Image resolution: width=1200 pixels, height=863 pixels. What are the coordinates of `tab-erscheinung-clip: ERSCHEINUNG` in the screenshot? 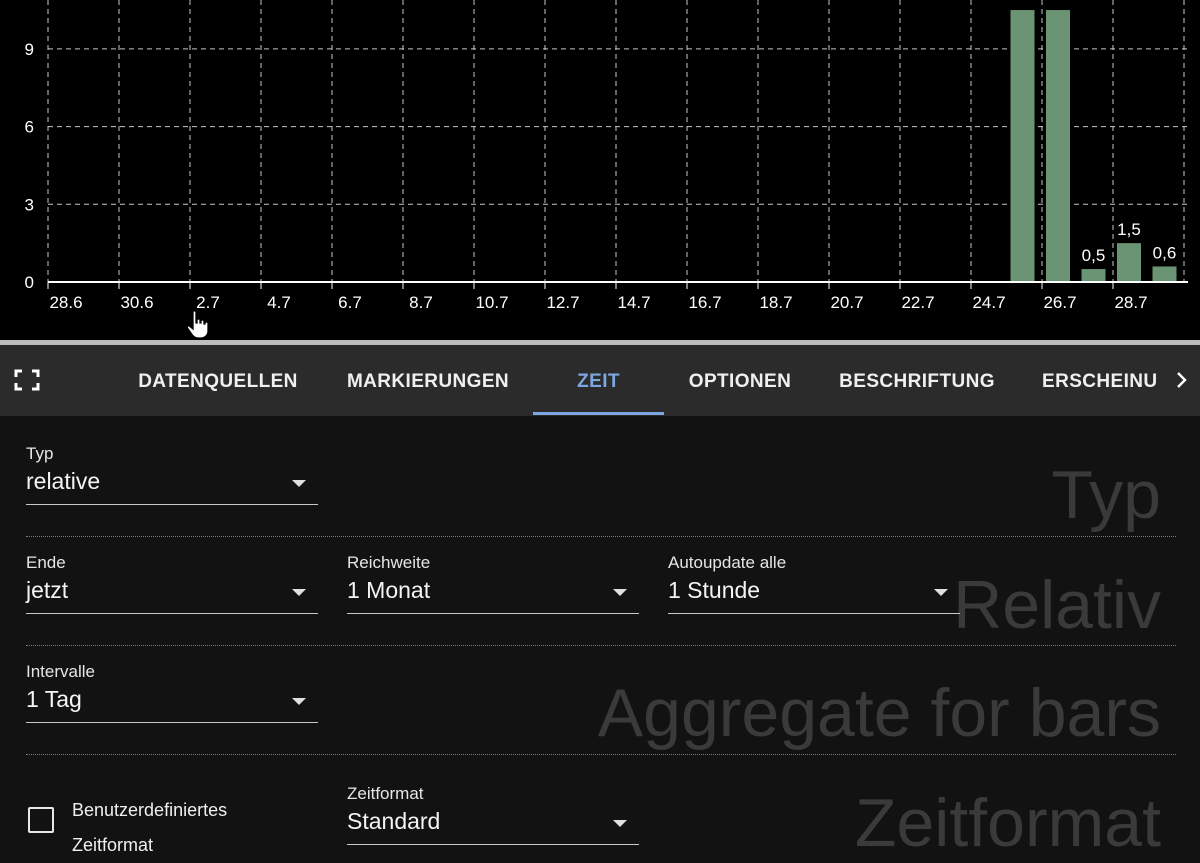 It's located at (1100, 380).